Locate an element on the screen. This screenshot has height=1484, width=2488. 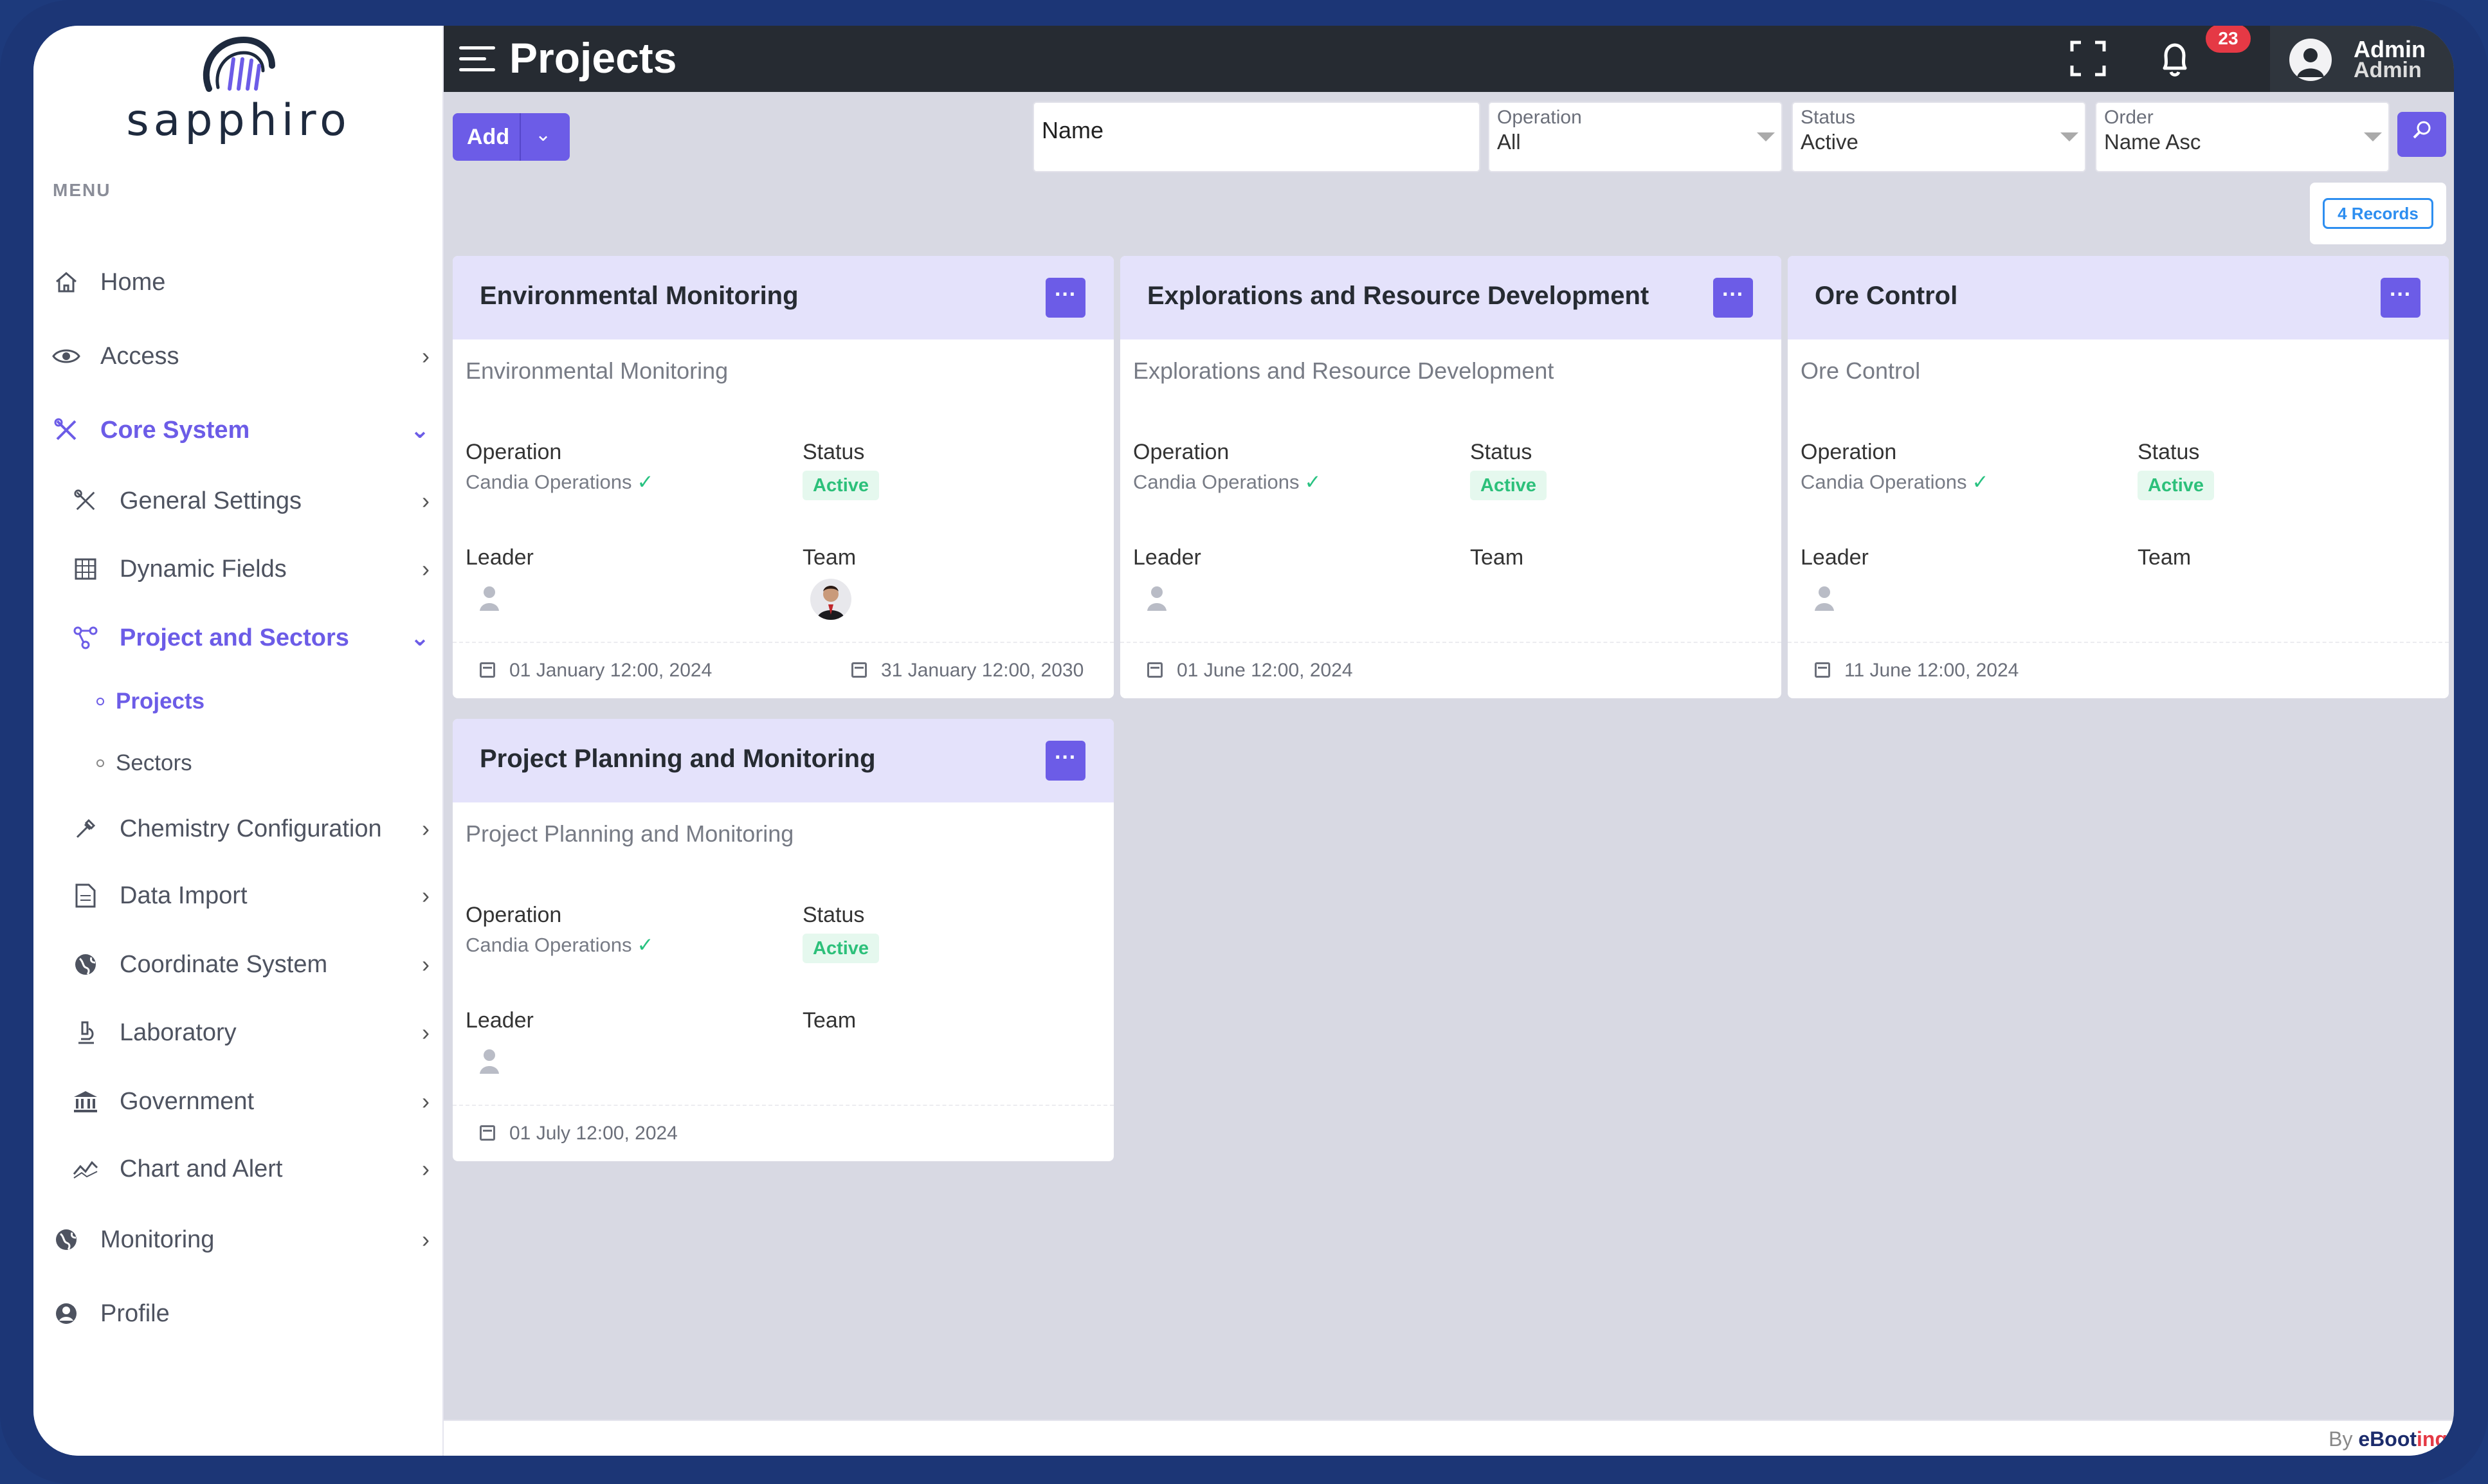
user-menu: Admin Admin is located at coordinates (2362, 59).